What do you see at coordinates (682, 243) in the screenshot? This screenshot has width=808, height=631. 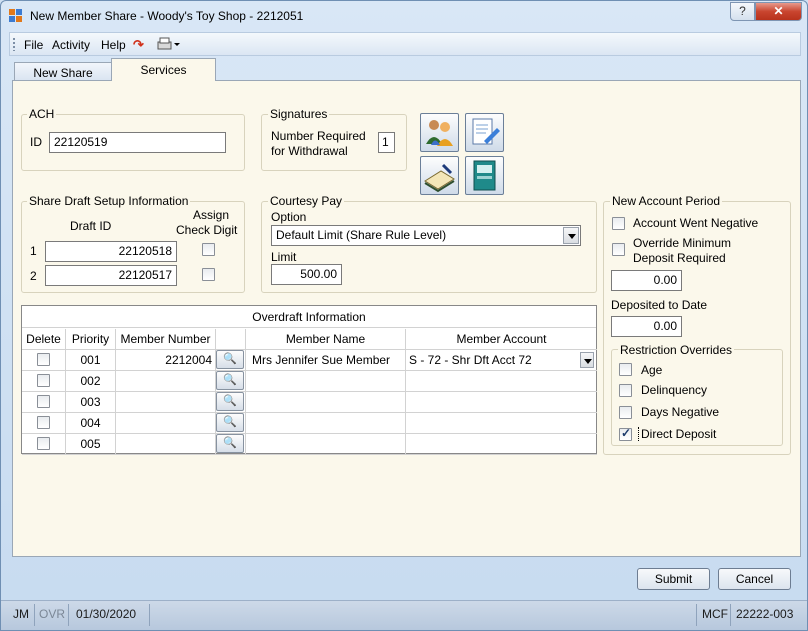 I see `override-label-line1: Override Minimum` at bounding box center [682, 243].